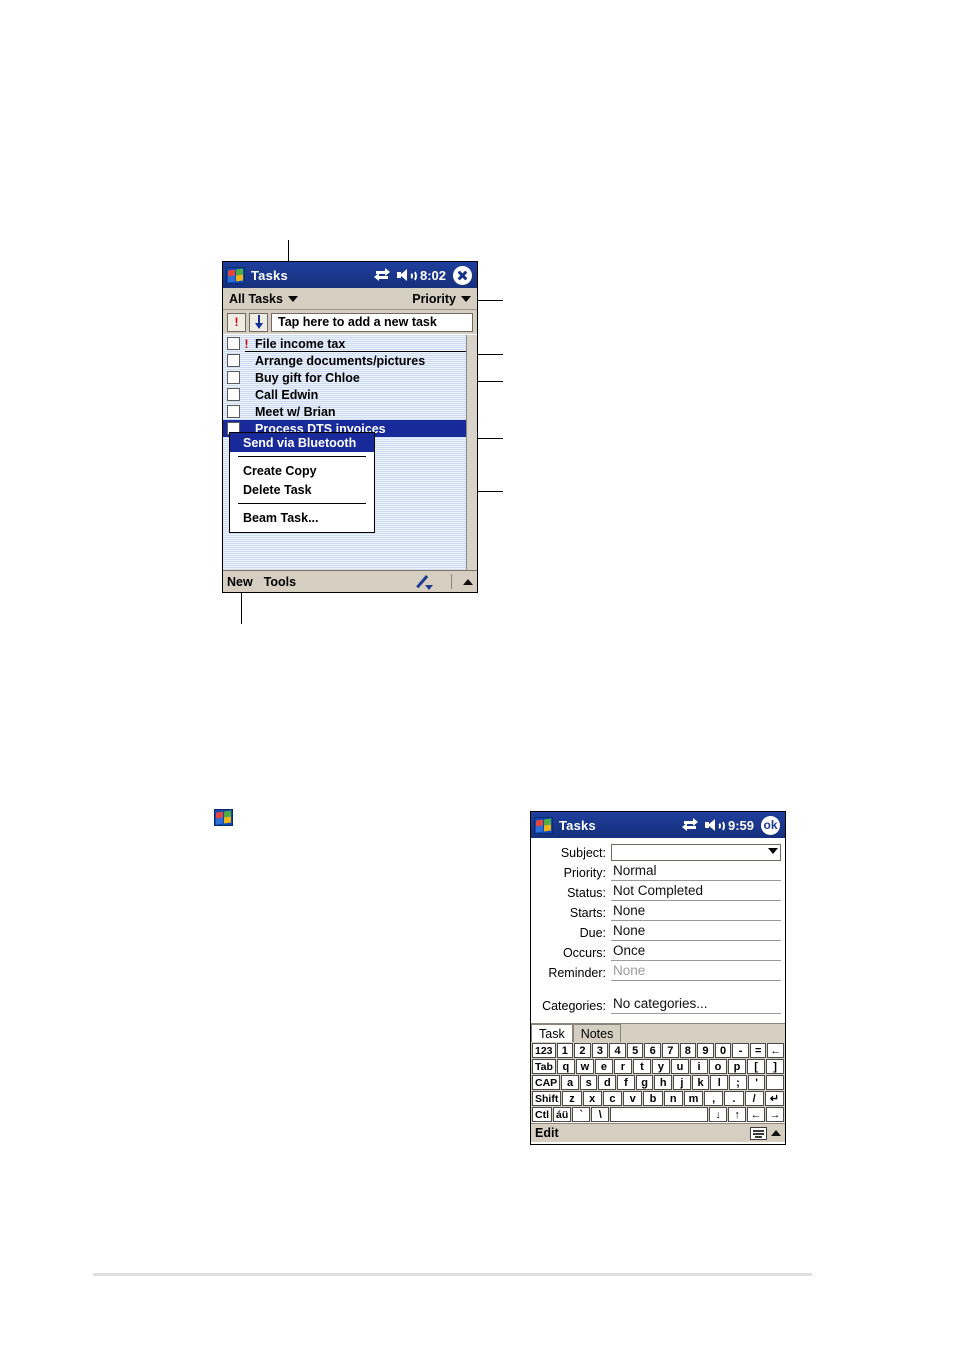 The width and height of the screenshot is (954, 1351). What do you see at coordinates (734, 1098) in the screenshot?
I see `key-period: .` at bounding box center [734, 1098].